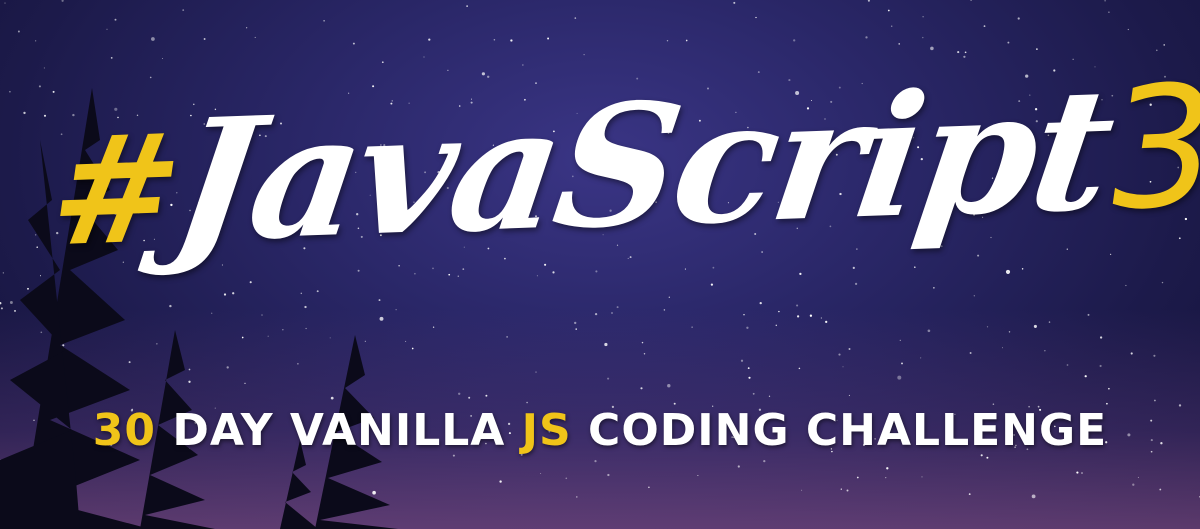 The height and width of the screenshot is (529, 1200). What do you see at coordinates (839, 430) in the screenshot?
I see `tagline-part2: CODING CHALLENGE` at bounding box center [839, 430].